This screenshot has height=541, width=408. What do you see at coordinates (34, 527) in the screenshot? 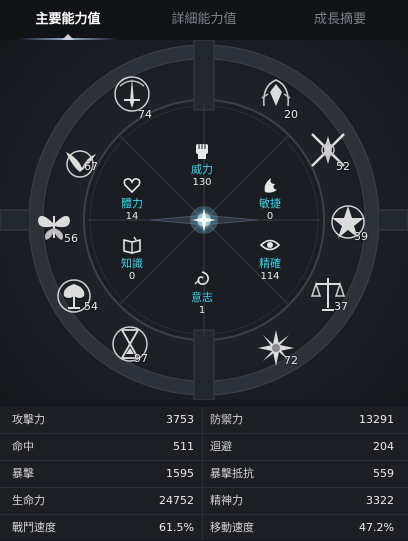
I see `stat-label: 戰鬥速度` at bounding box center [34, 527].